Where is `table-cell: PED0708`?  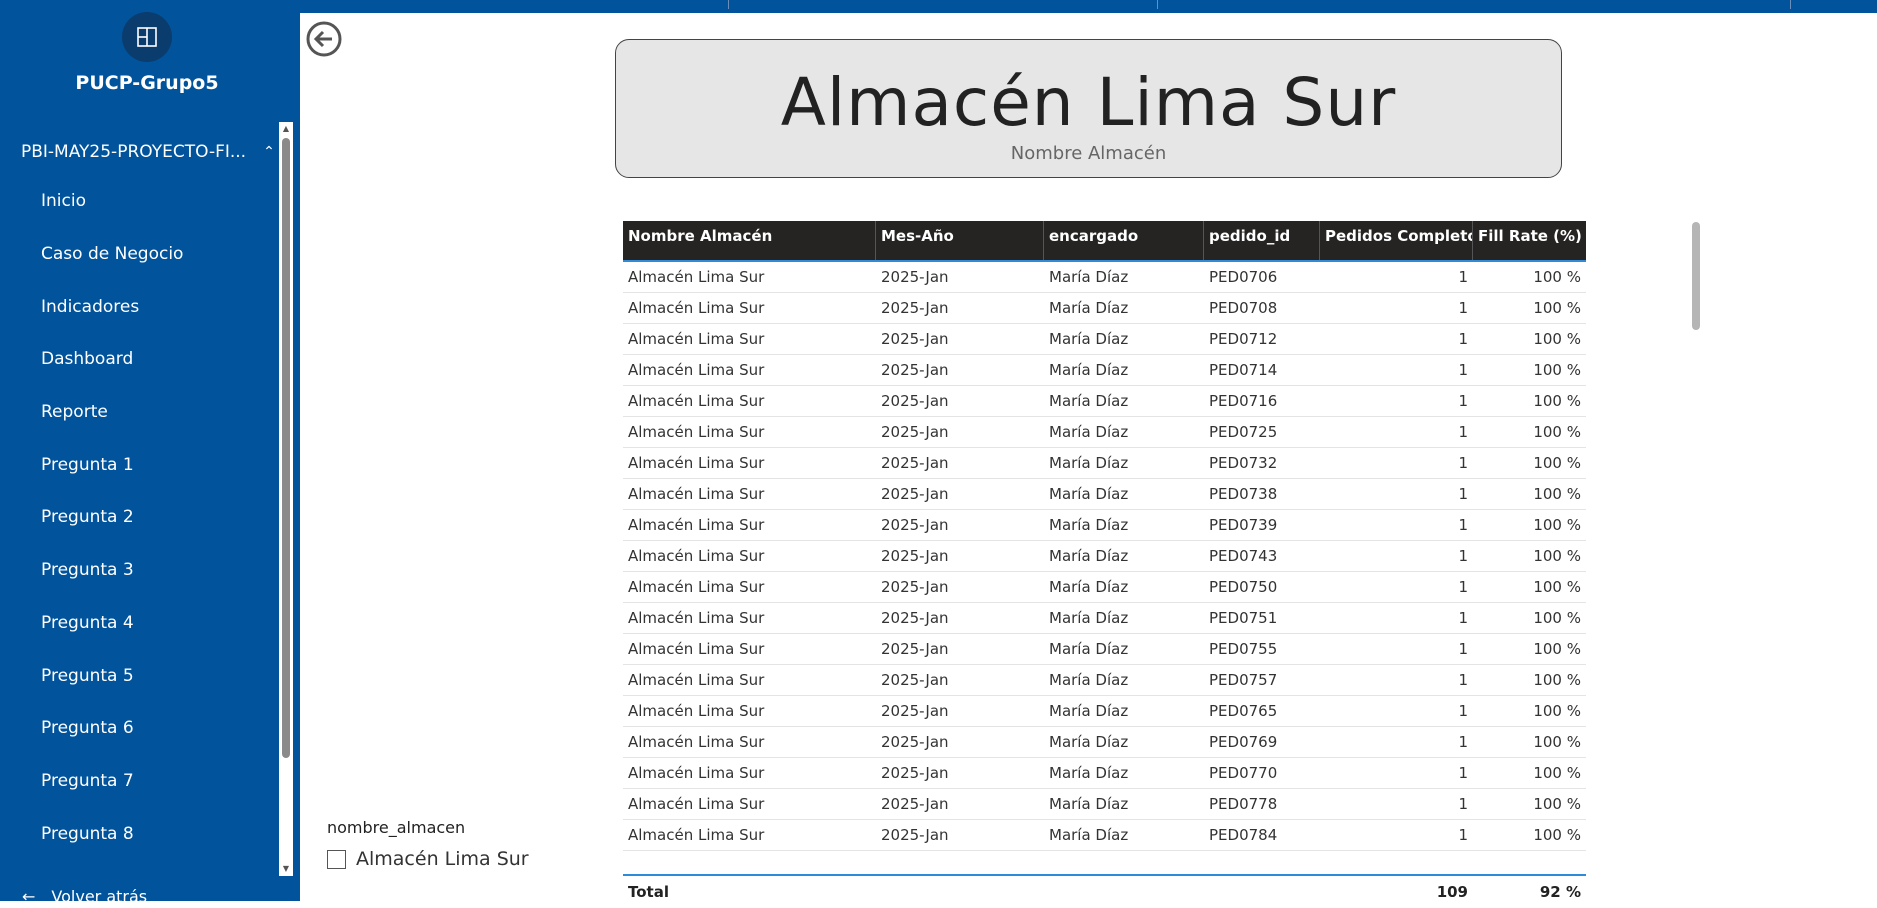
table-cell: PED0708 is located at coordinates (1243, 308).